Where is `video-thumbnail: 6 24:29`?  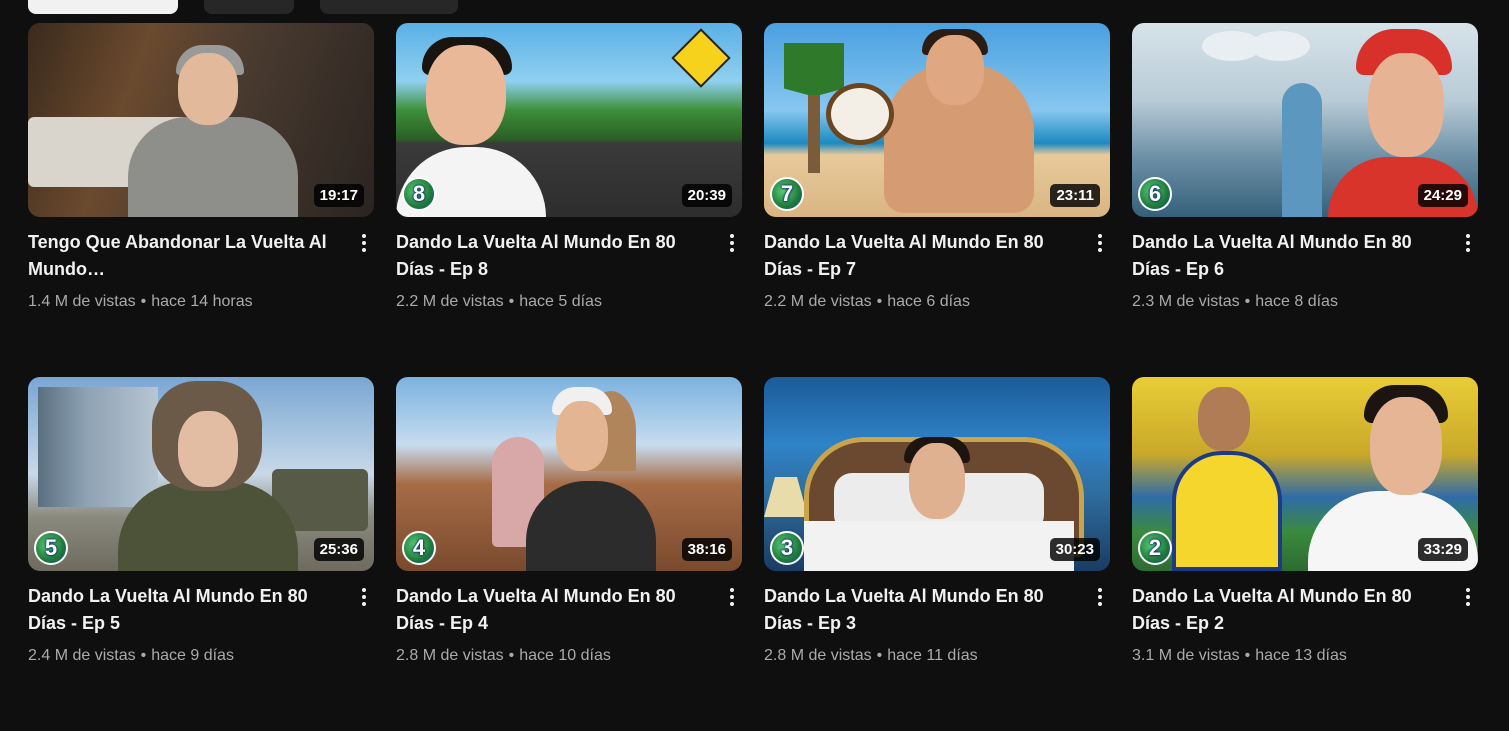 video-thumbnail: 6 24:29 is located at coordinates (1305, 120).